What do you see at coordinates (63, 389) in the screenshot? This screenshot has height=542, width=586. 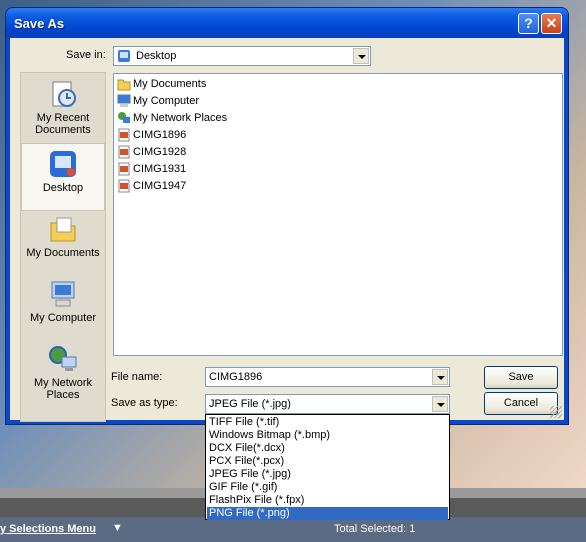 I see `place-label: My Network Places` at bounding box center [63, 389].